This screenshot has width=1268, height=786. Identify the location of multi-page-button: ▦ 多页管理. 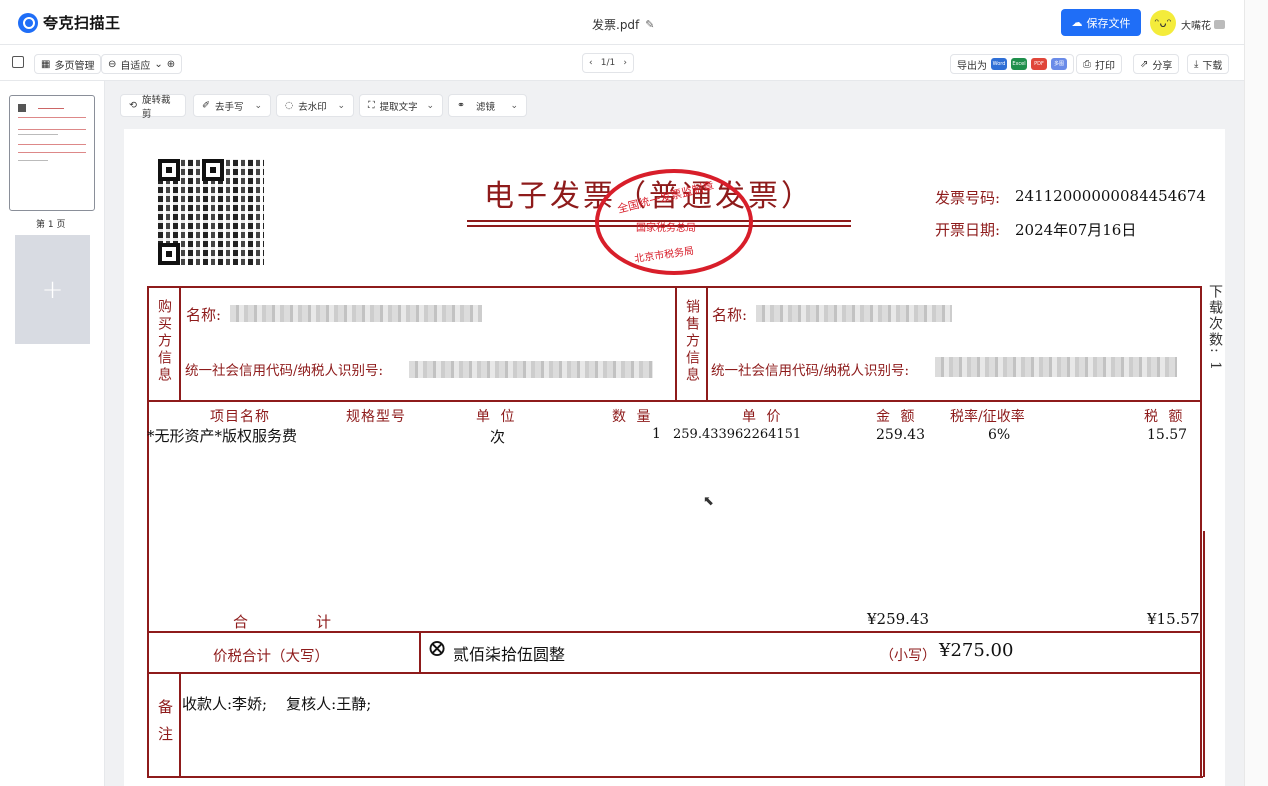
(68, 64).